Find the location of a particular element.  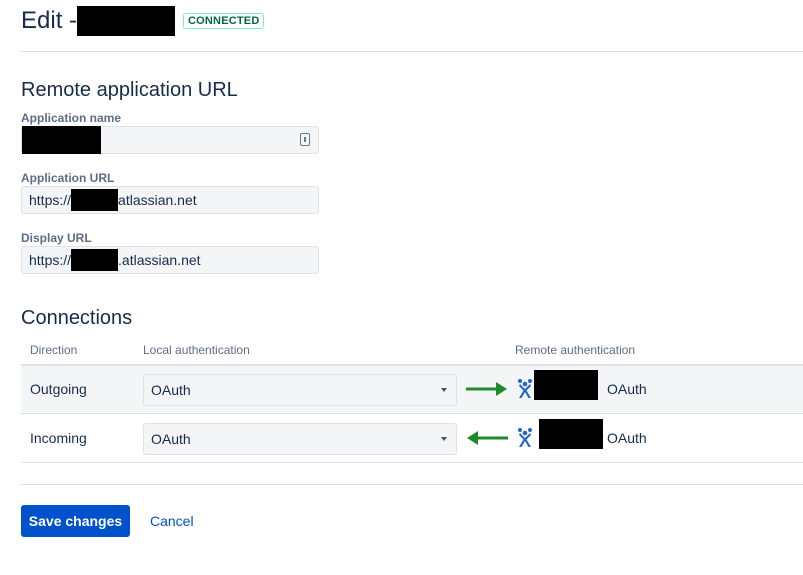

application-url-field: https:// atlassian.net is located at coordinates (170, 200).